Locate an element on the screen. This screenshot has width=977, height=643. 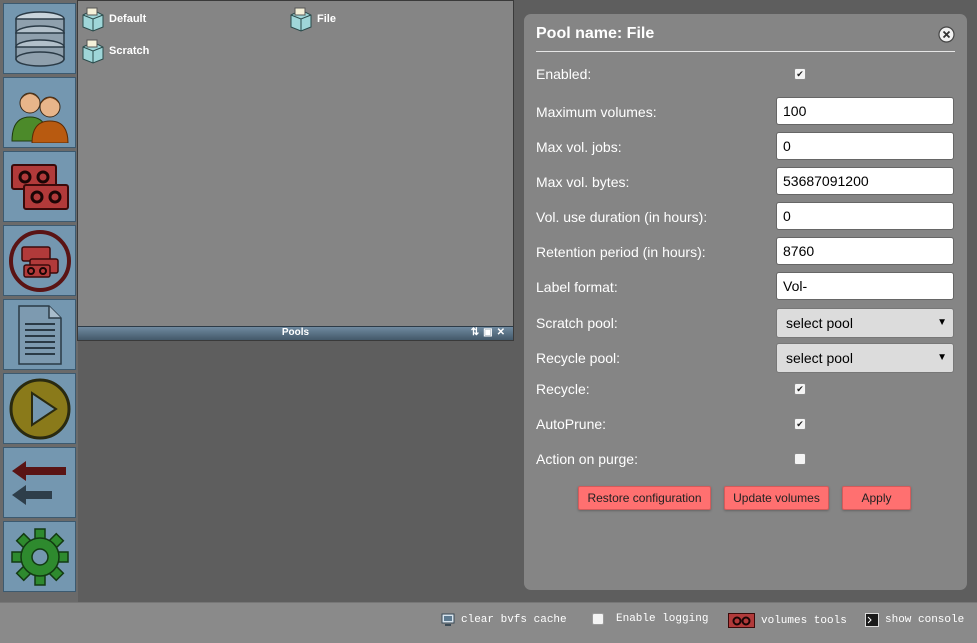
field-max-vol-jobs: Max vol. jobs: is located at coordinates (745, 147).